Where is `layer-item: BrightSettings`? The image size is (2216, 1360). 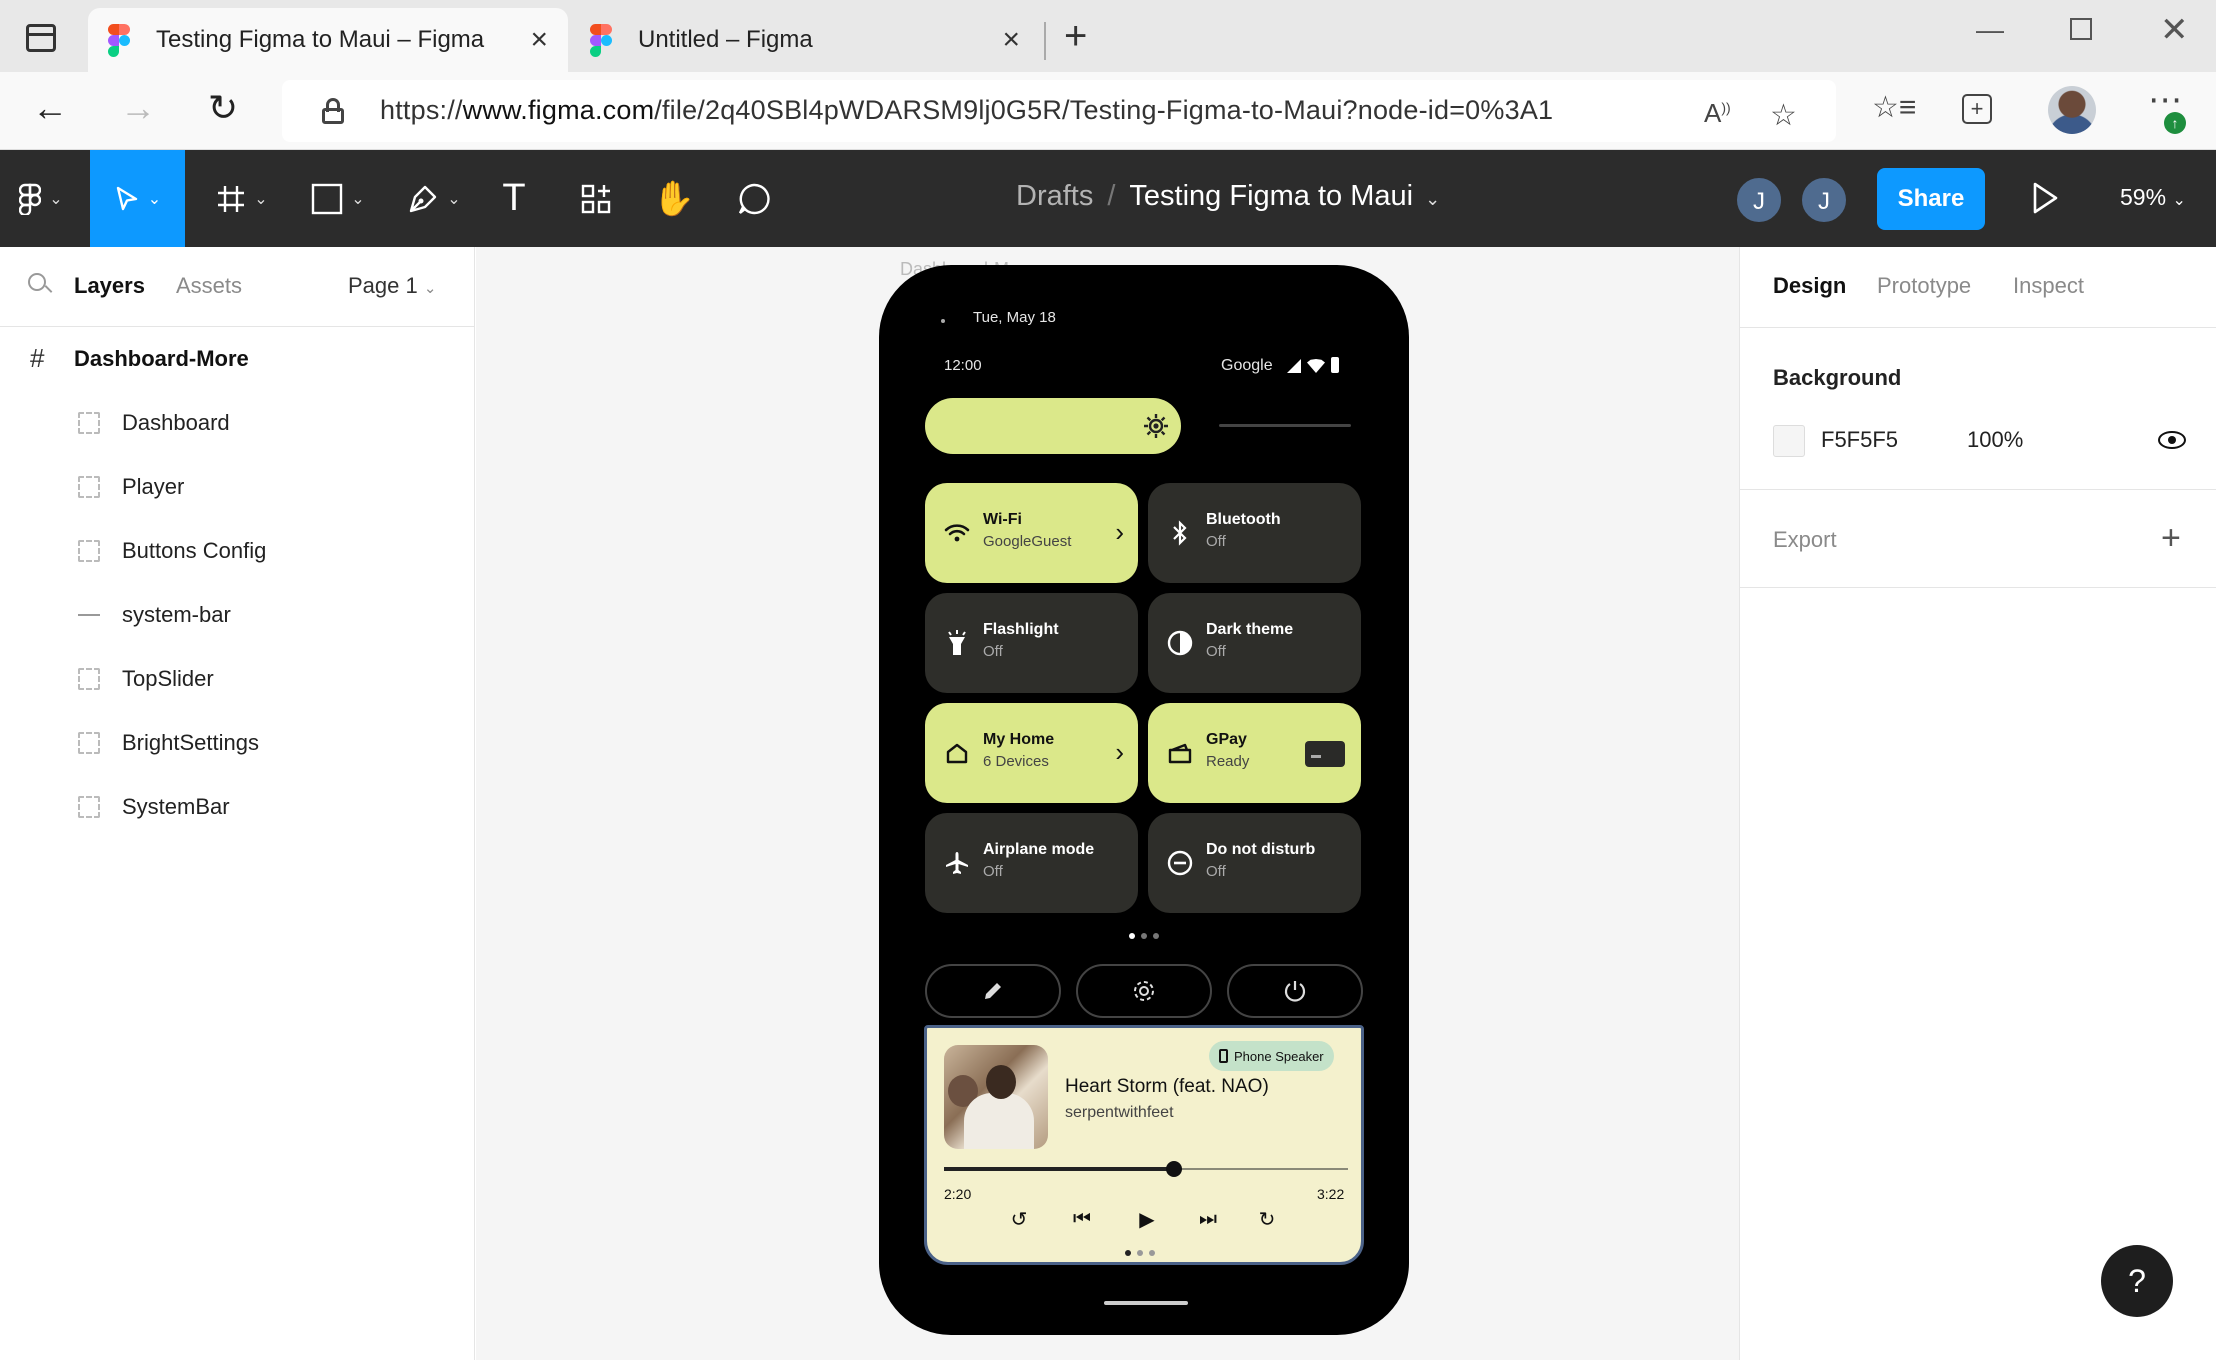 layer-item: BrightSettings is located at coordinates (237, 743).